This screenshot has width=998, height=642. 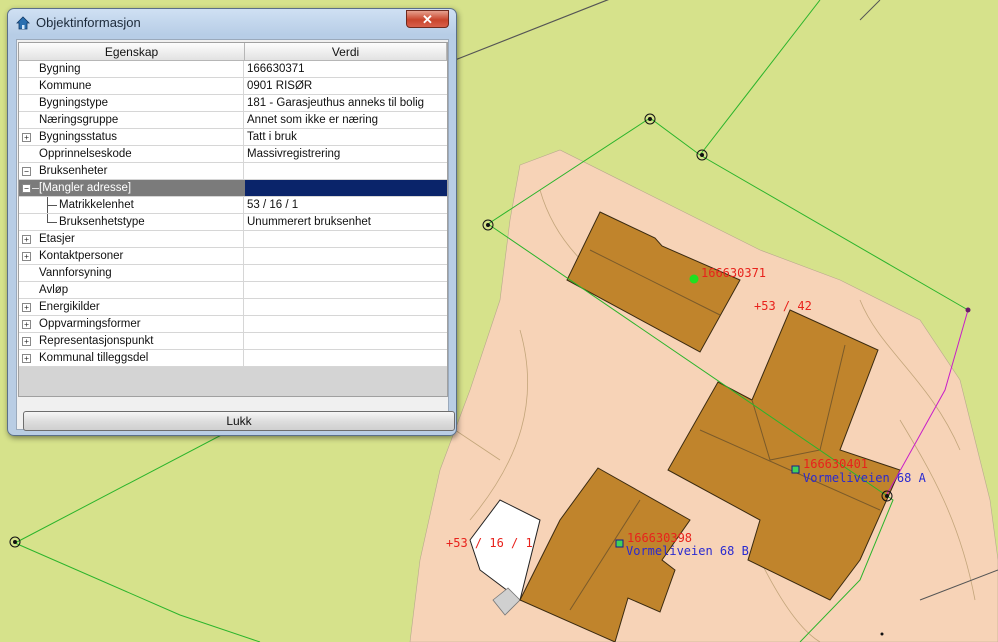 What do you see at coordinates (489, 543) in the screenshot?
I see `map-label-parcel-2: +53 / 16 / 1` at bounding box center [489, 543].